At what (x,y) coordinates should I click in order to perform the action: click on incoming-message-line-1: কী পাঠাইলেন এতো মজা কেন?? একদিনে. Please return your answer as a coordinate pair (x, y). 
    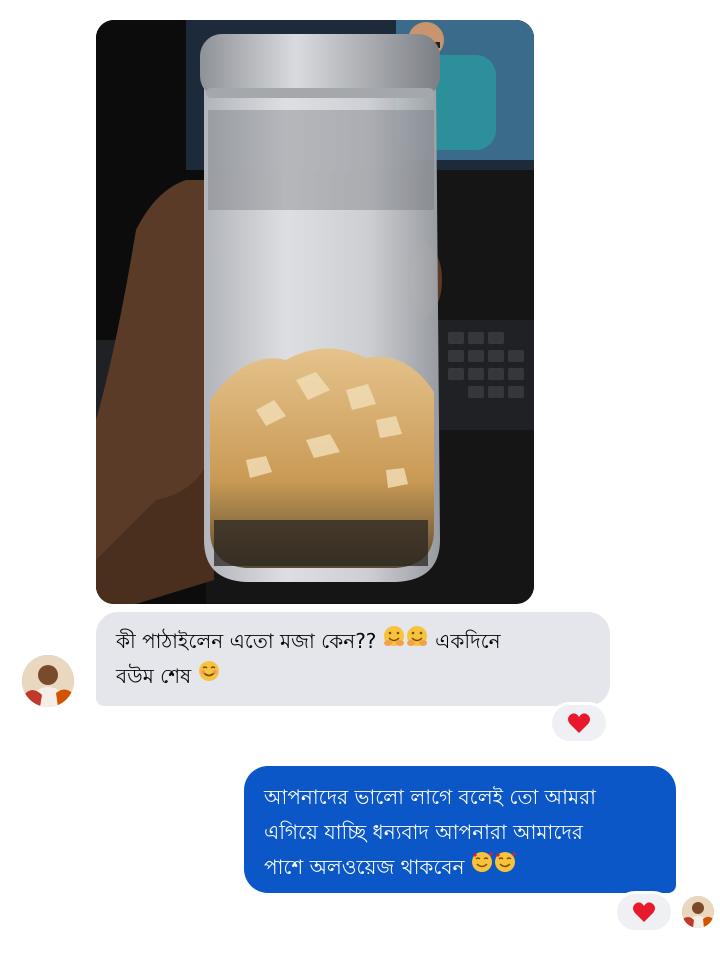
    Looking at the image, I should click on (353, 641).